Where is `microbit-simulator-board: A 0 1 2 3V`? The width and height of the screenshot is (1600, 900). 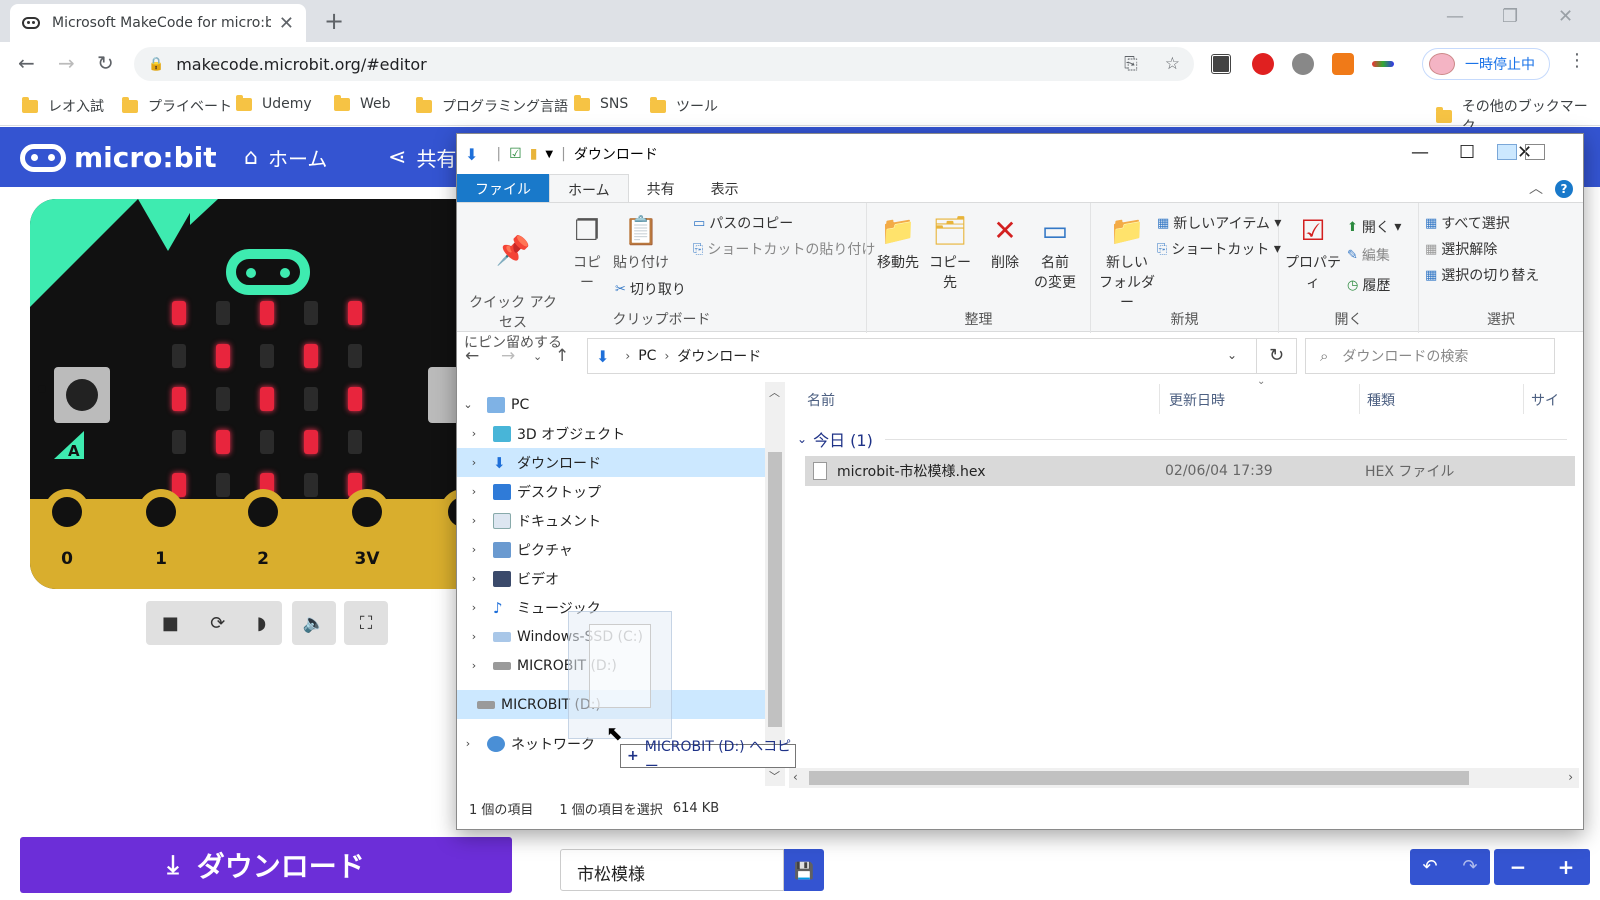
microbit-simulator-board: A 0 1 2 3V is located at coordinates (245, 394).